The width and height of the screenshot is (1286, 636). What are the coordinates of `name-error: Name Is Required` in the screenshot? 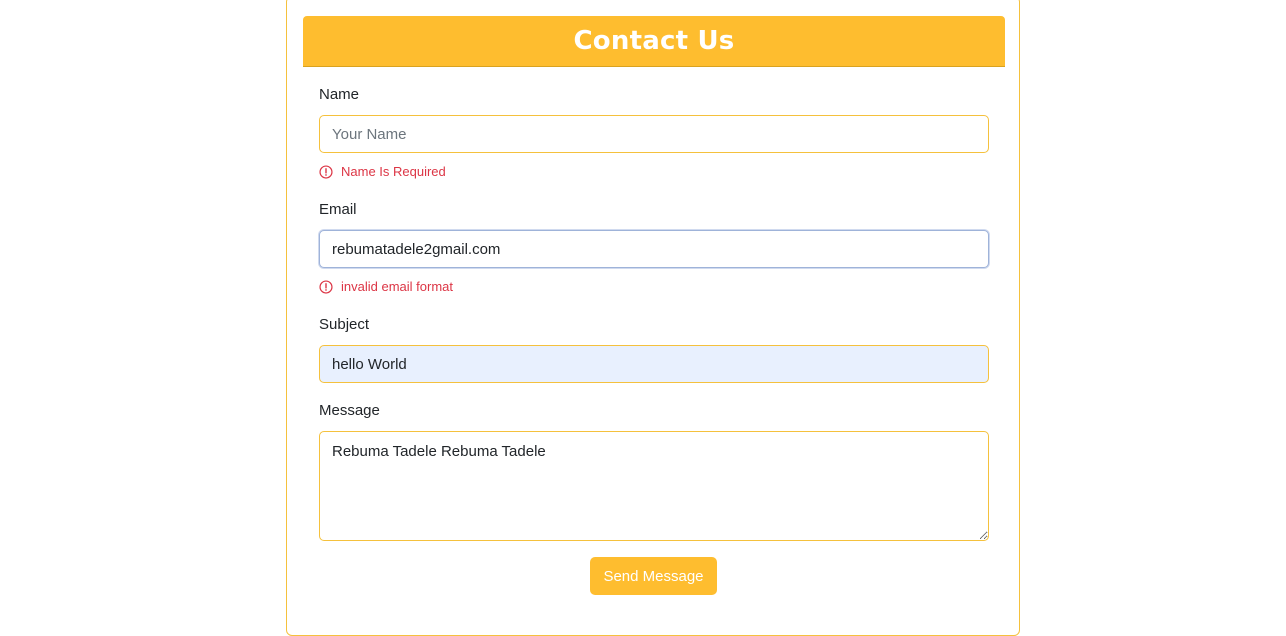 It's located at (382, 171).